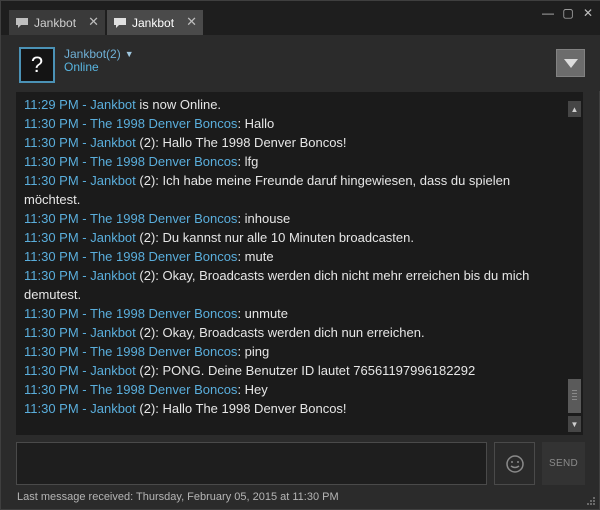 The image size is (600, 510). Describe the element at coordinates (291, 351) in the screenshot. I see `message-row: 11:30 PM - The 1998 Denver Boncos: ping` at that location.